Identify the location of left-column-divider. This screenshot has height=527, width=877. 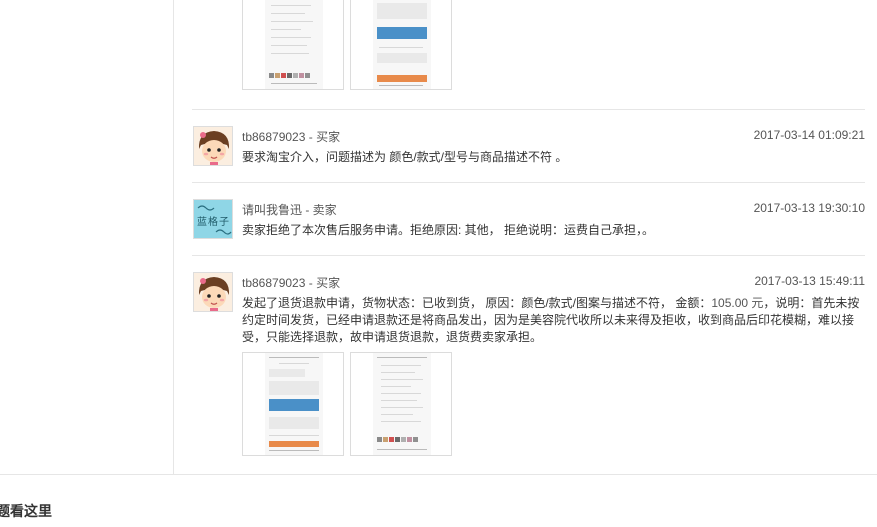
(173, 237).